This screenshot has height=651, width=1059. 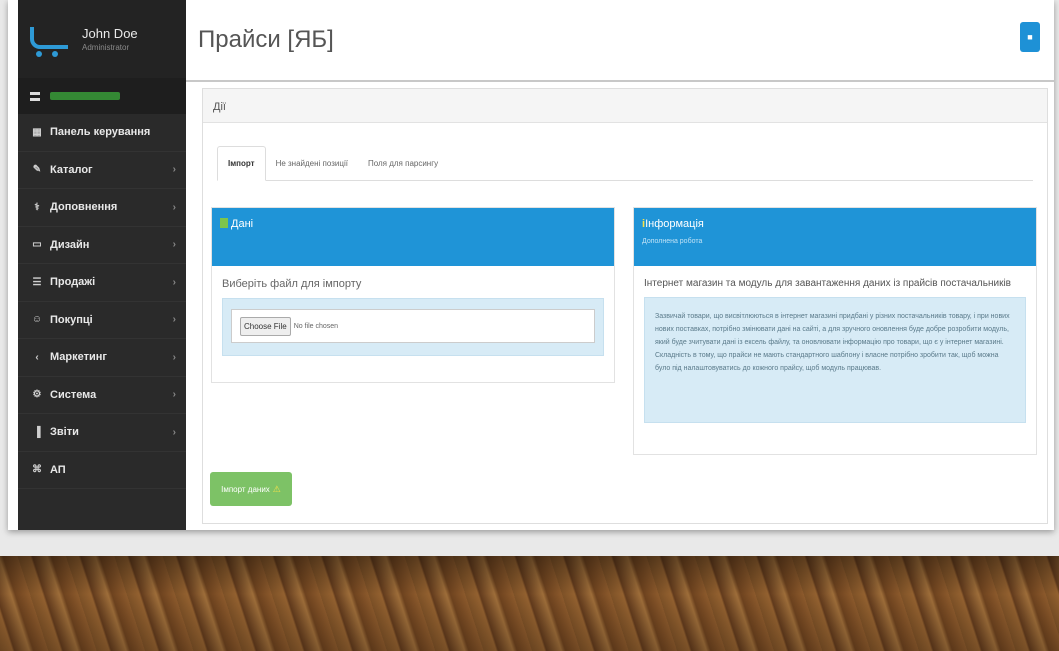 I want to click on sidebar-item-label: Покупці, so click(x=71, y=319).